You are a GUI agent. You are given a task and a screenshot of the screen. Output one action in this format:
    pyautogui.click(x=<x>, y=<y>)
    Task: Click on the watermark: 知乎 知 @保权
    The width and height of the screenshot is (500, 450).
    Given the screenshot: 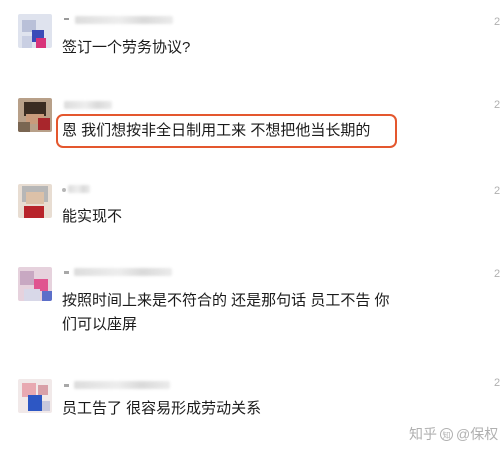 What is the action you would take?
    pyautogui.click(x=453, y=434)
    